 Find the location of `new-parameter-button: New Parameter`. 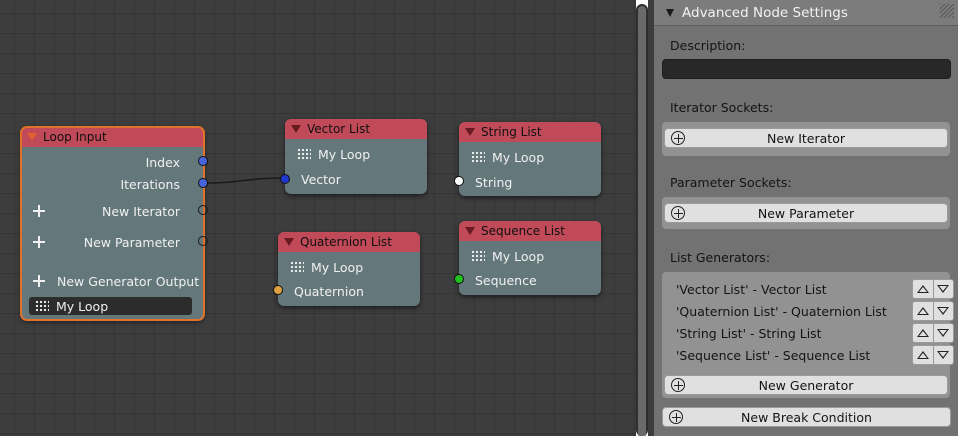

new-parameter-button: New Parameter is located at coordinates (806, 213).